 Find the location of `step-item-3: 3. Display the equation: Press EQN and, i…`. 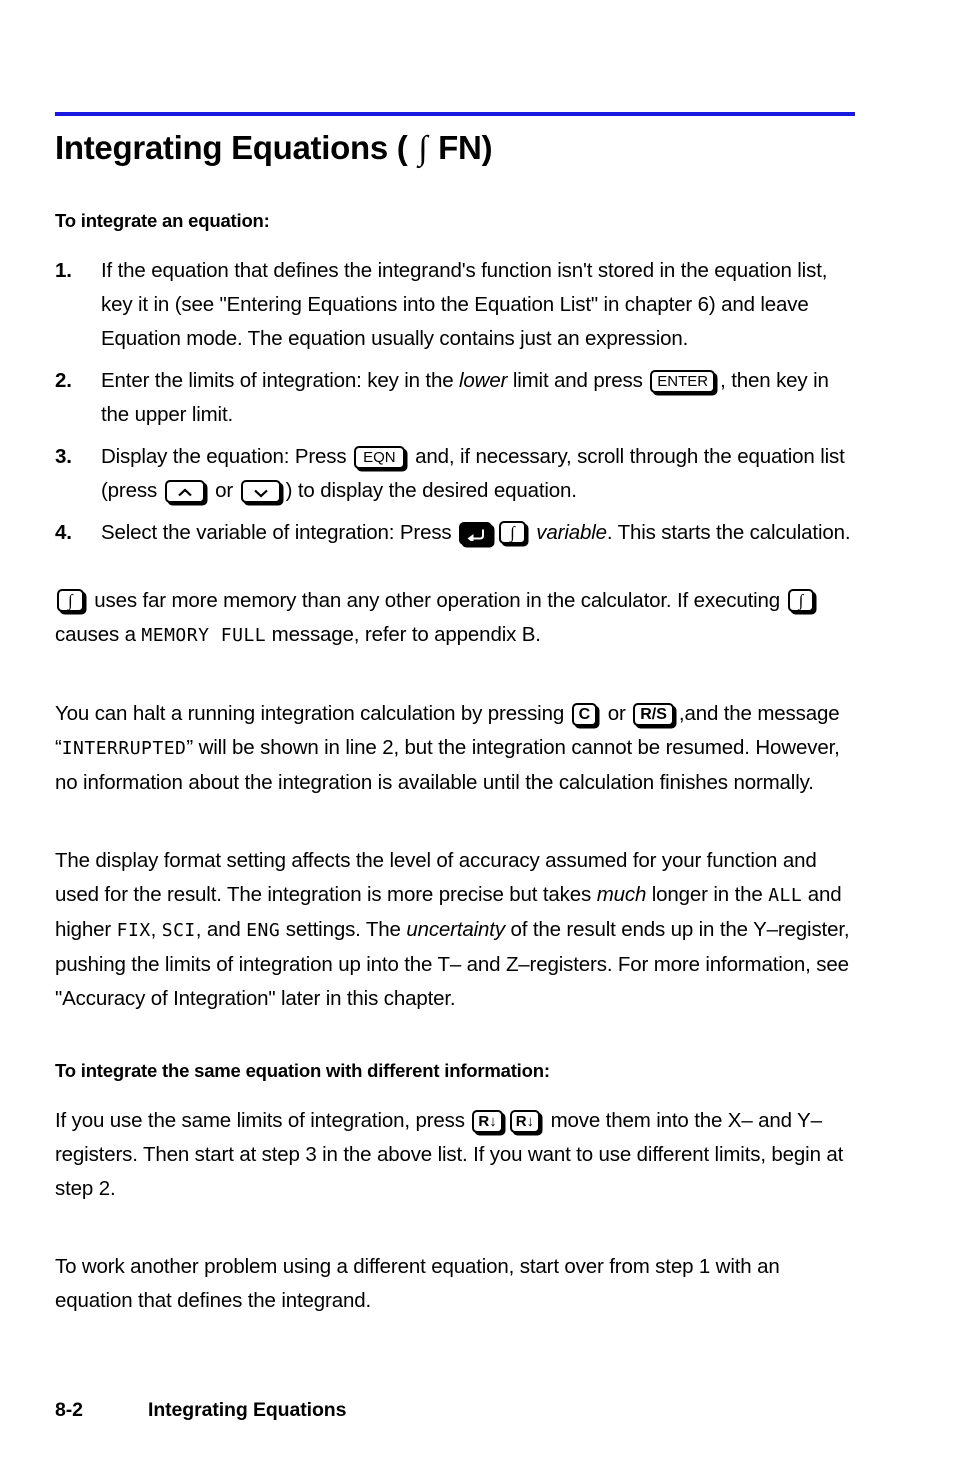

step-item-3: 3. Display the equation: Press EQN and, i… is located at coordinates (455, 474).